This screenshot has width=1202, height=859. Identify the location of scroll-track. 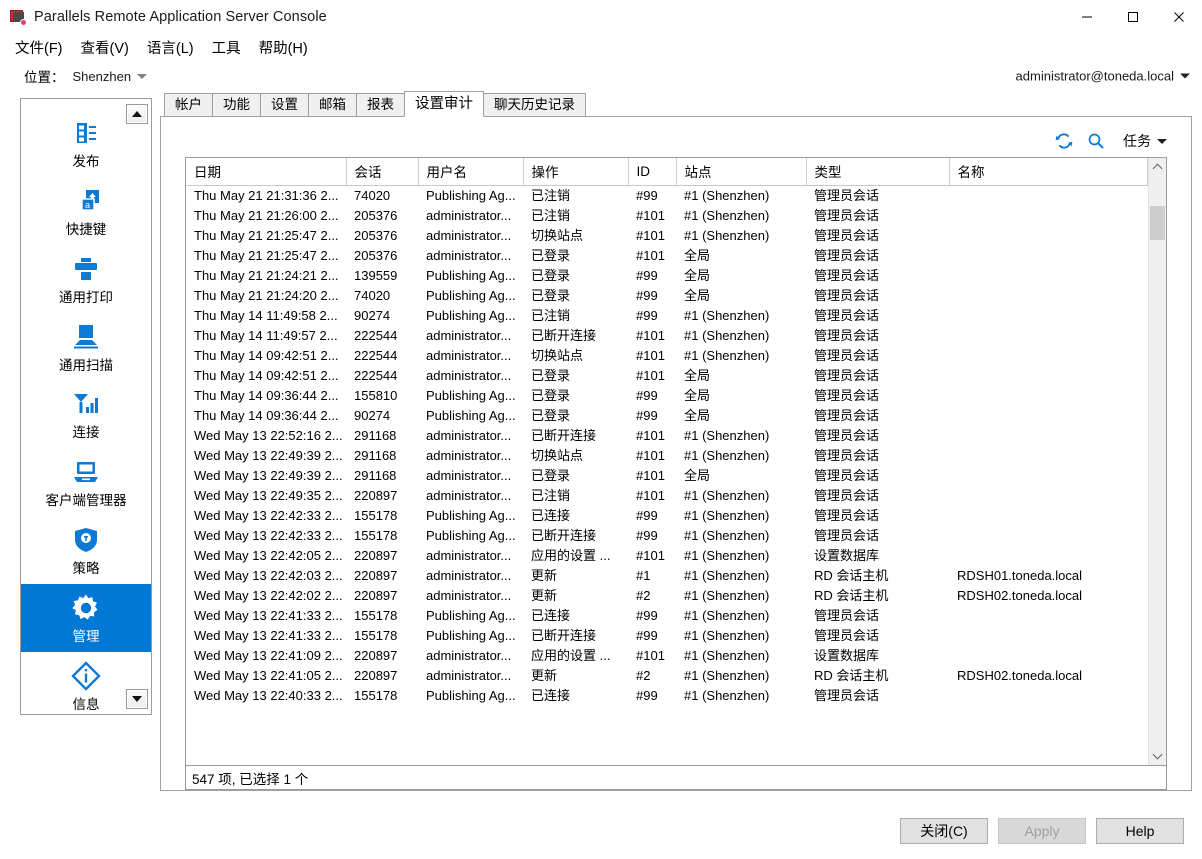
(1157, 461).